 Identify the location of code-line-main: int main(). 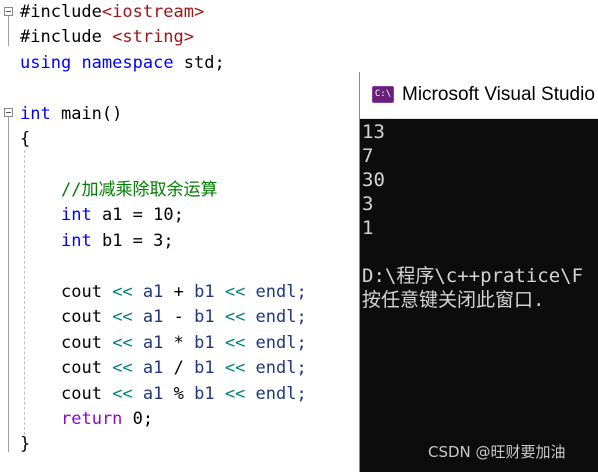
(71, 114).